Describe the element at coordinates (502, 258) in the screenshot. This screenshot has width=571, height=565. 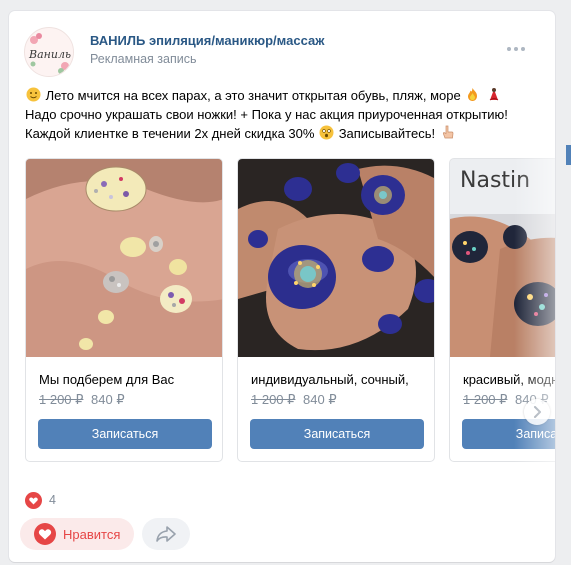
I see `product-photo: Nastin` at that location.